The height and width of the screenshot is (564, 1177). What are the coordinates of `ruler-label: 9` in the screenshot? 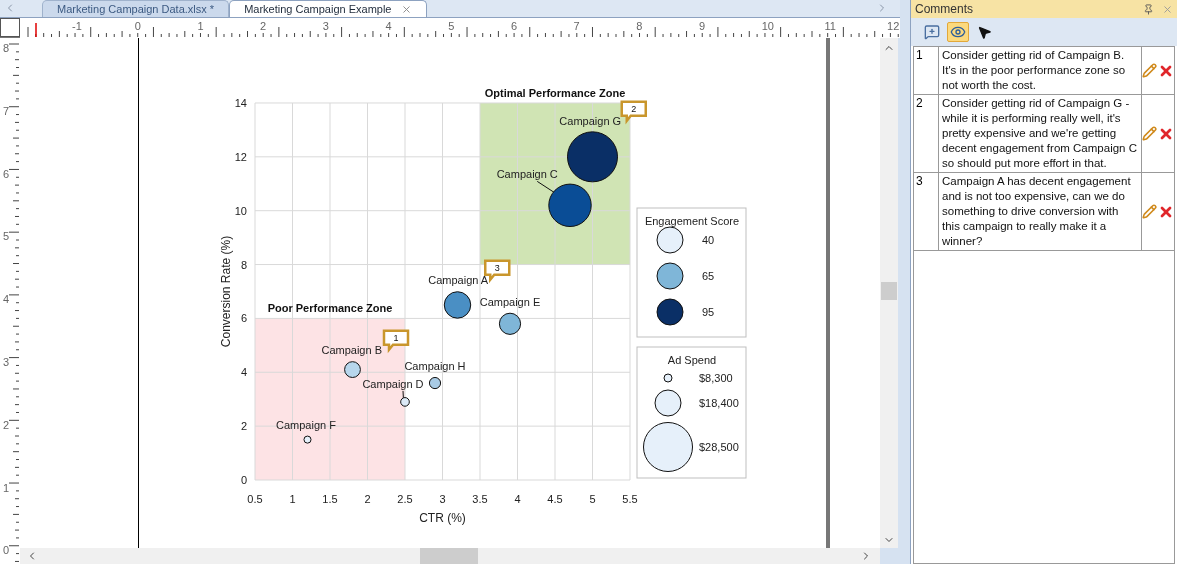 It's located at (702, 26).